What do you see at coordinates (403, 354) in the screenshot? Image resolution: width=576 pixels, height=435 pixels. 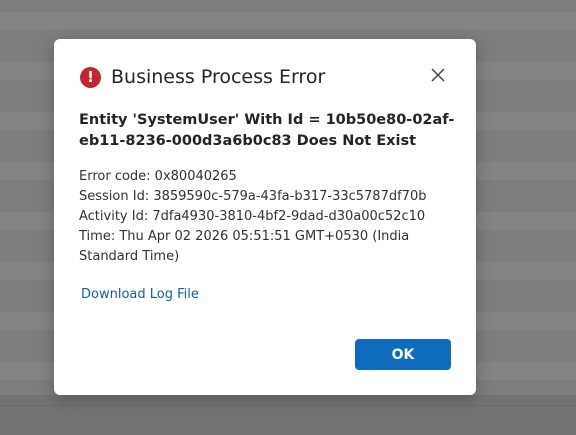 I see `ok-button: OK` at bounding box center [403, 354].